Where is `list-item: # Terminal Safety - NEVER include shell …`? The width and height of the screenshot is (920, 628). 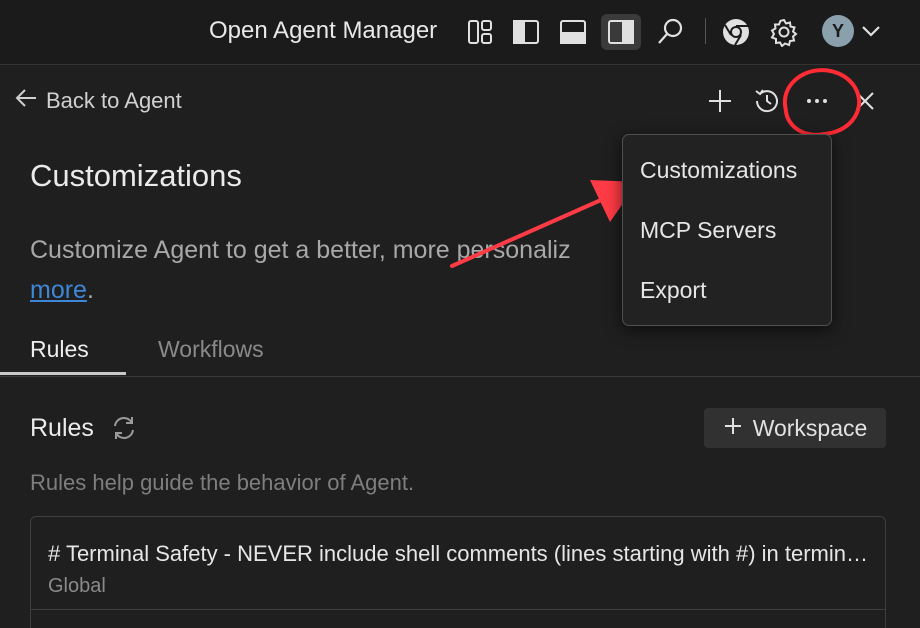 list-item: # Terminal Safety - NEVER include shell … is located at coordinates (458, 563).